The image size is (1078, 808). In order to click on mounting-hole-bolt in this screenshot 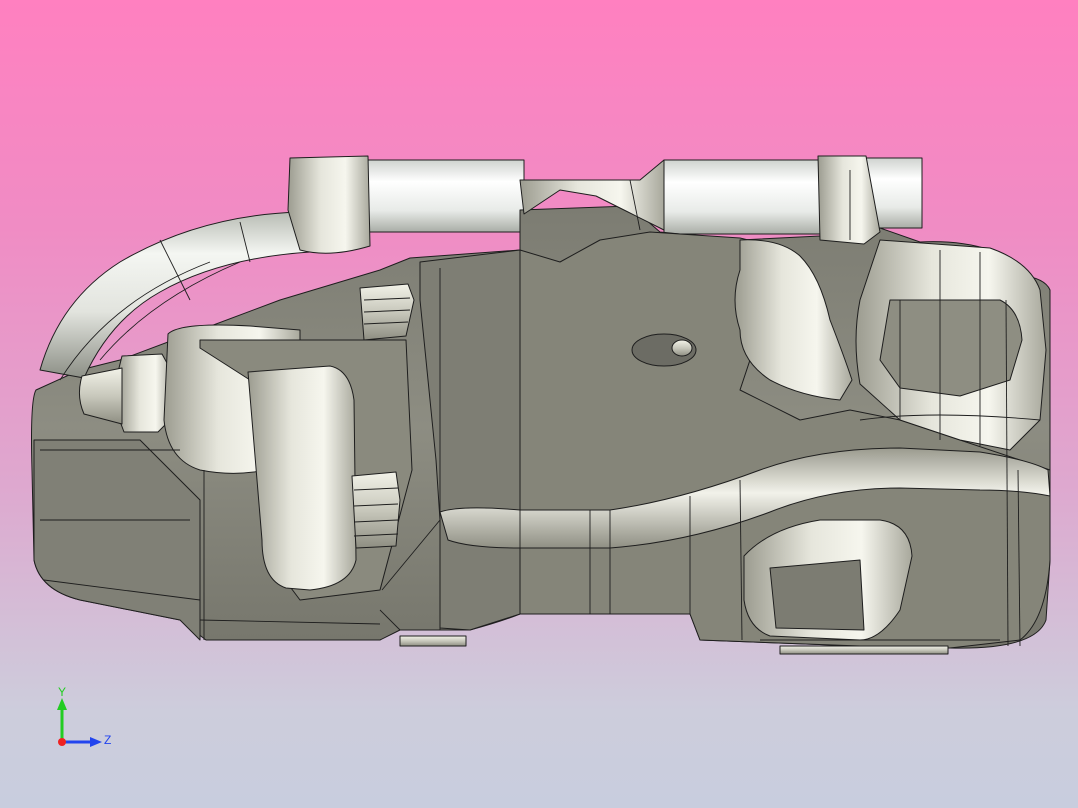, I will do `click(682, 348)`.